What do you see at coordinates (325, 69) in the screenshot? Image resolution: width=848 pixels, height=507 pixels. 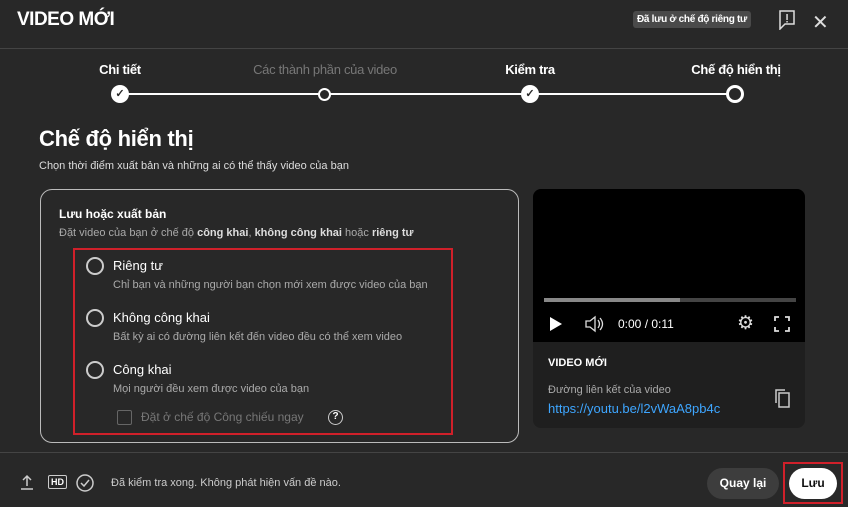 I see `step-video-elements: Các thành phần của video` at bounding box center [325, 69].